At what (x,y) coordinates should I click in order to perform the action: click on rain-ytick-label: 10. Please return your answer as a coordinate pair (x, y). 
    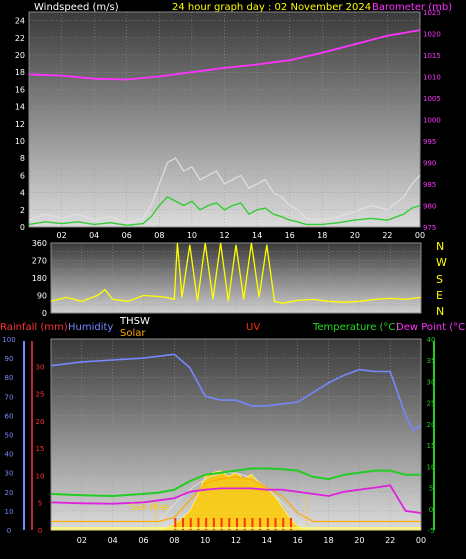
    Looking at the image, I should click on (40, 476).